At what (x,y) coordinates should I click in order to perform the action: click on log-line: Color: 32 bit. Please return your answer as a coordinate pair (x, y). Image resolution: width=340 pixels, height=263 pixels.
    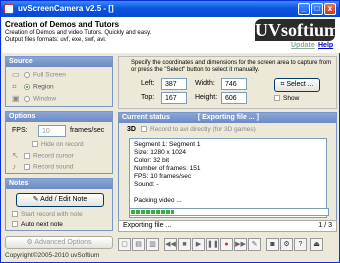
    Looking at the image, I should click on (152, 160).